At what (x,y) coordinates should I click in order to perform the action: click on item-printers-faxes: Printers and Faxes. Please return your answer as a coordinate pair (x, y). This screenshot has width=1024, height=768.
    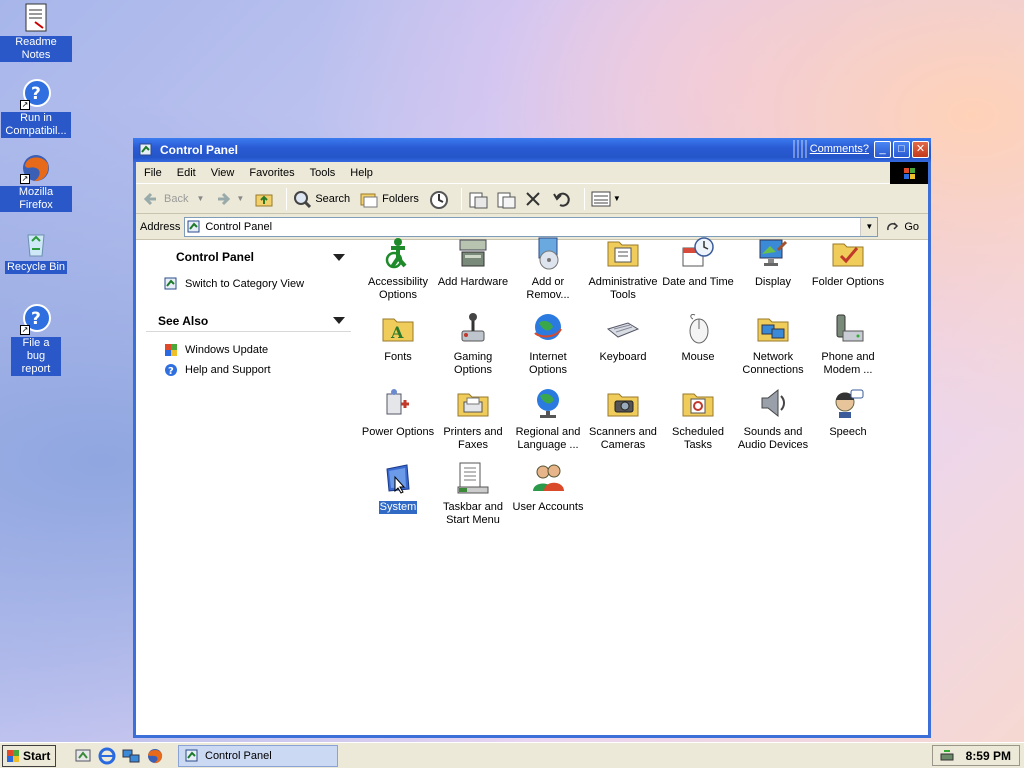
    Looking at the image, I should click on (473, 419).